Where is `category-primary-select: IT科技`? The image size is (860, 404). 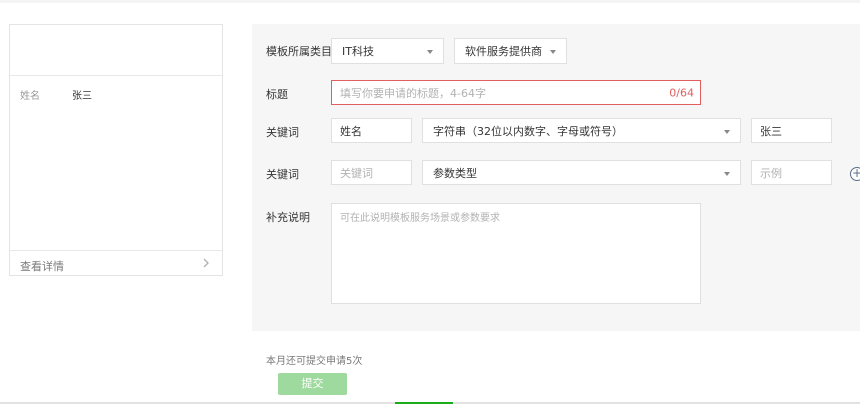
category-primary-select: IT科技 is located at coordinates (387, 51).